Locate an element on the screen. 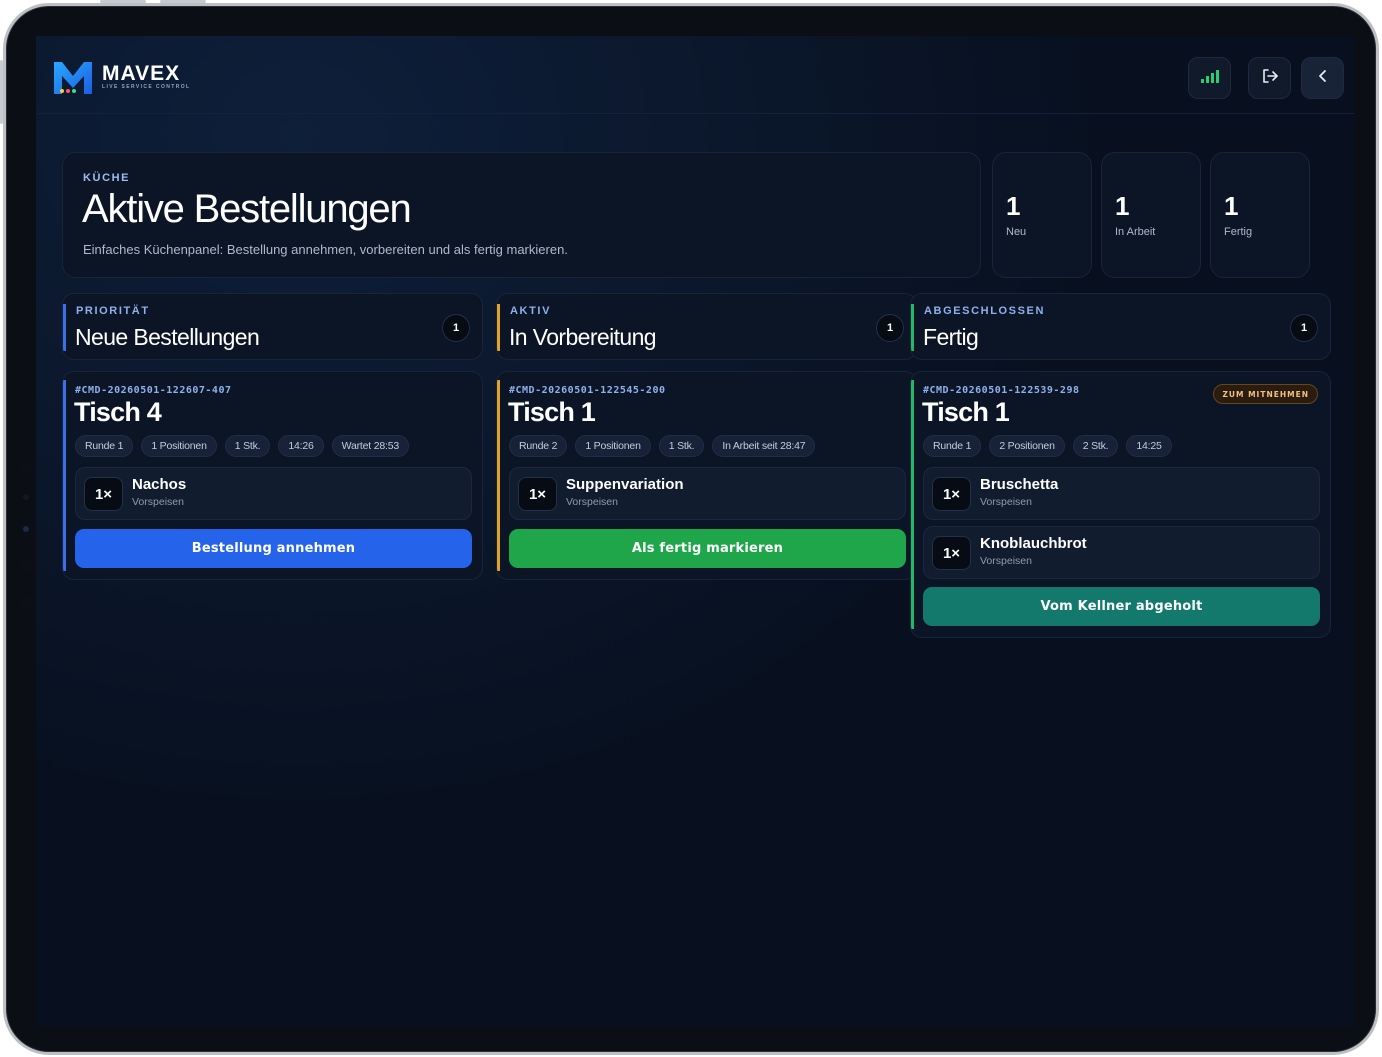 The width and height of the screenshot is (1382, 1057). logo-name: MAVEX is located at coordinates (141, 73).